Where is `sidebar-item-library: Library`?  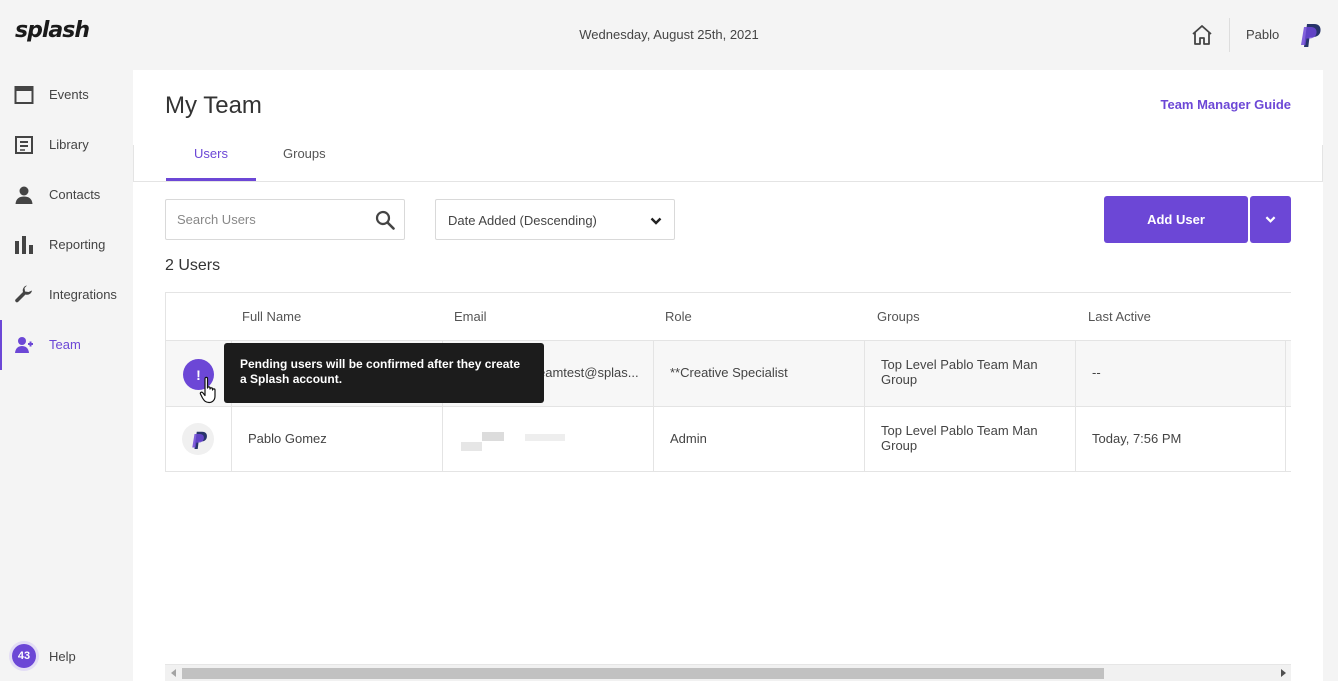 sidebar-item-library: Library is located at coordinates (66, 145).